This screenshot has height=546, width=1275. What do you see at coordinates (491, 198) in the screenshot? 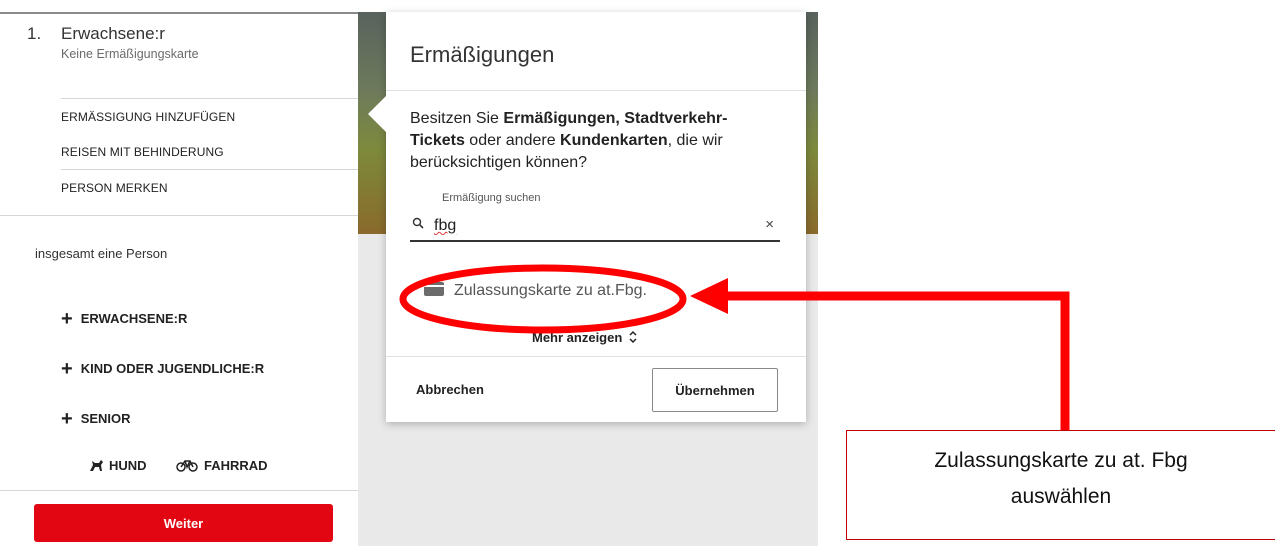
I see `search-label: Ermäßigung suchen` at bounding box center [491, 198].